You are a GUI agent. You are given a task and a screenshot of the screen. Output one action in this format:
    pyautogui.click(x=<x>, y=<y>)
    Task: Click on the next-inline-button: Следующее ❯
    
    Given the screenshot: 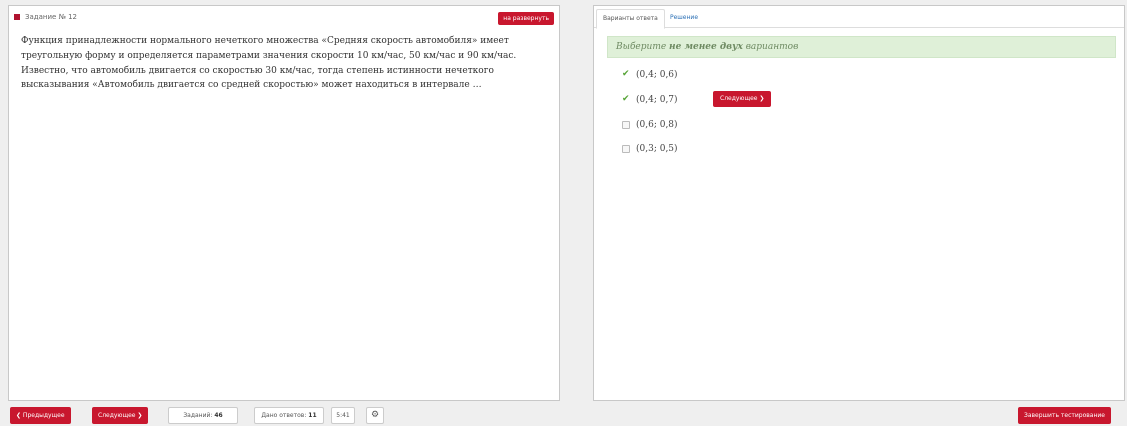 What is the action you would take?
    pyautogui.click(x=742, y=99)
    